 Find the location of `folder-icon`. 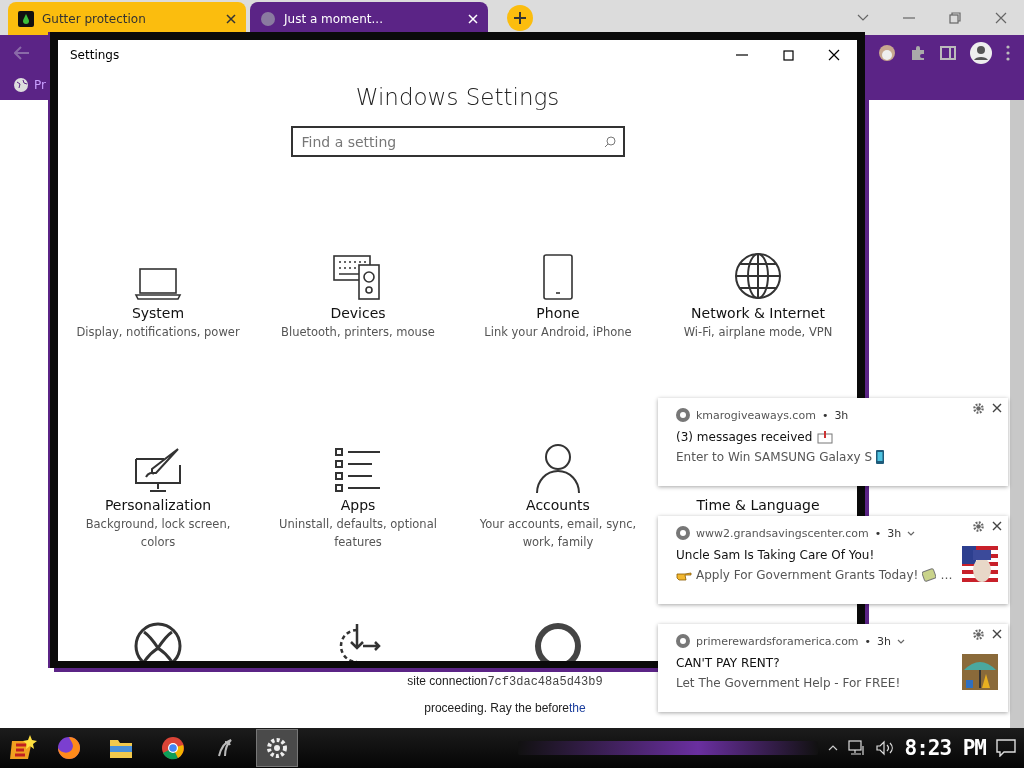

folder-icon is located at coordinates (121, 748).